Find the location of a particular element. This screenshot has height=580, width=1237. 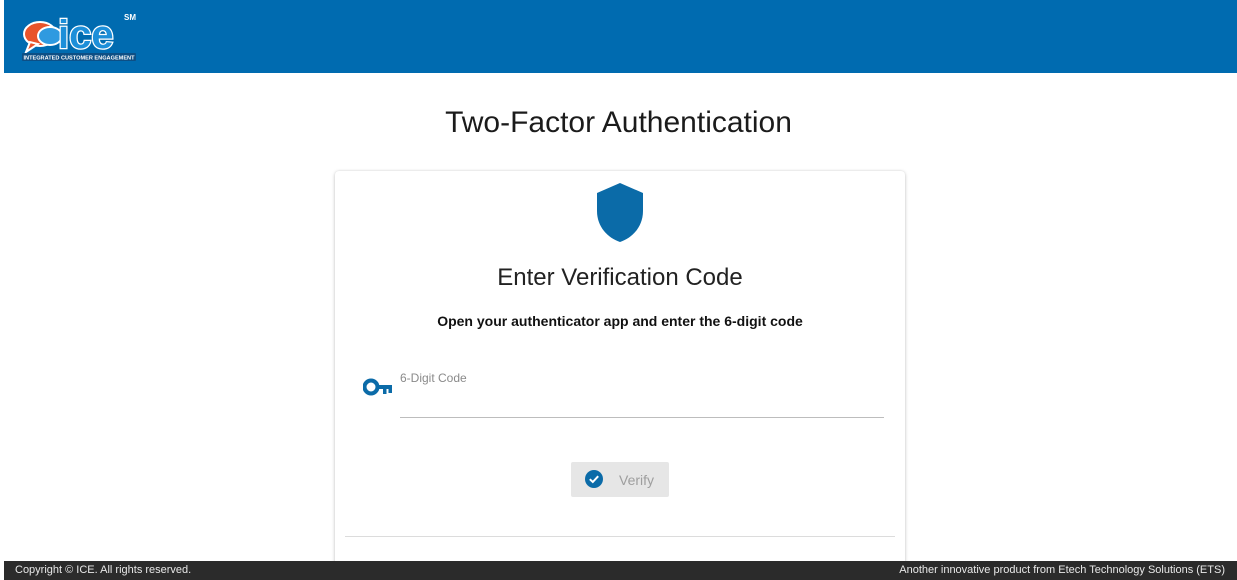

app-header: ice SM INTEGRATED CUSTOMER ENGAGEMENT is located at coordinates (620, 36).